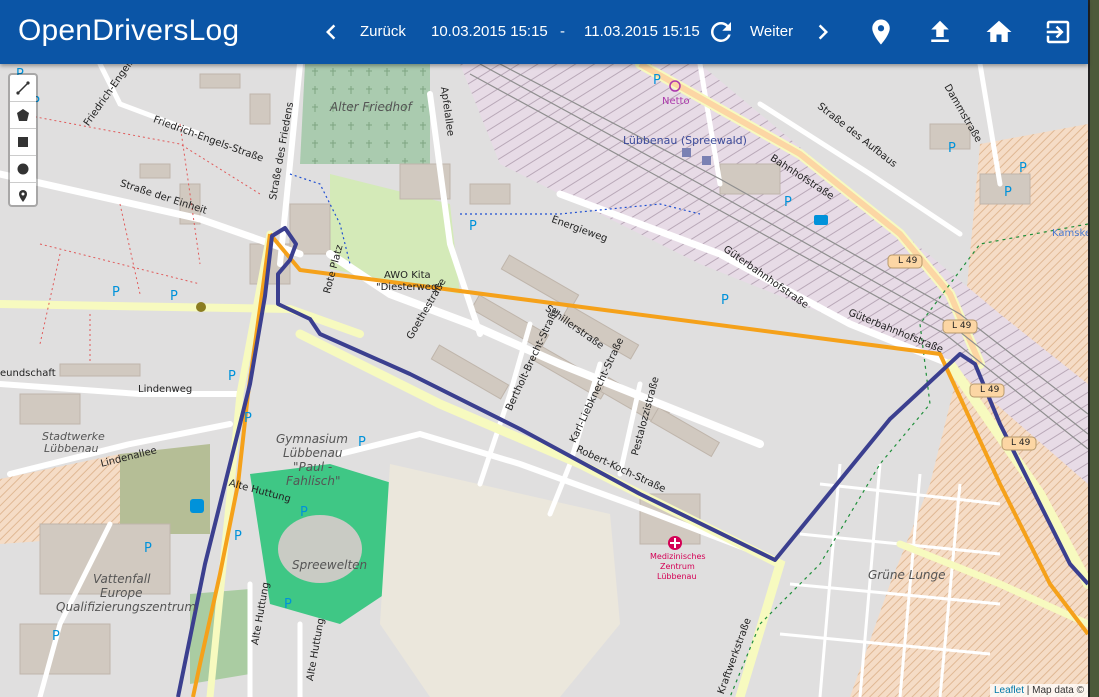 The width and height of the screenshot is (1099, 697). Describe the element at coordinates (721, 32) in the screenshot. I see `refresh-icon` at that location.